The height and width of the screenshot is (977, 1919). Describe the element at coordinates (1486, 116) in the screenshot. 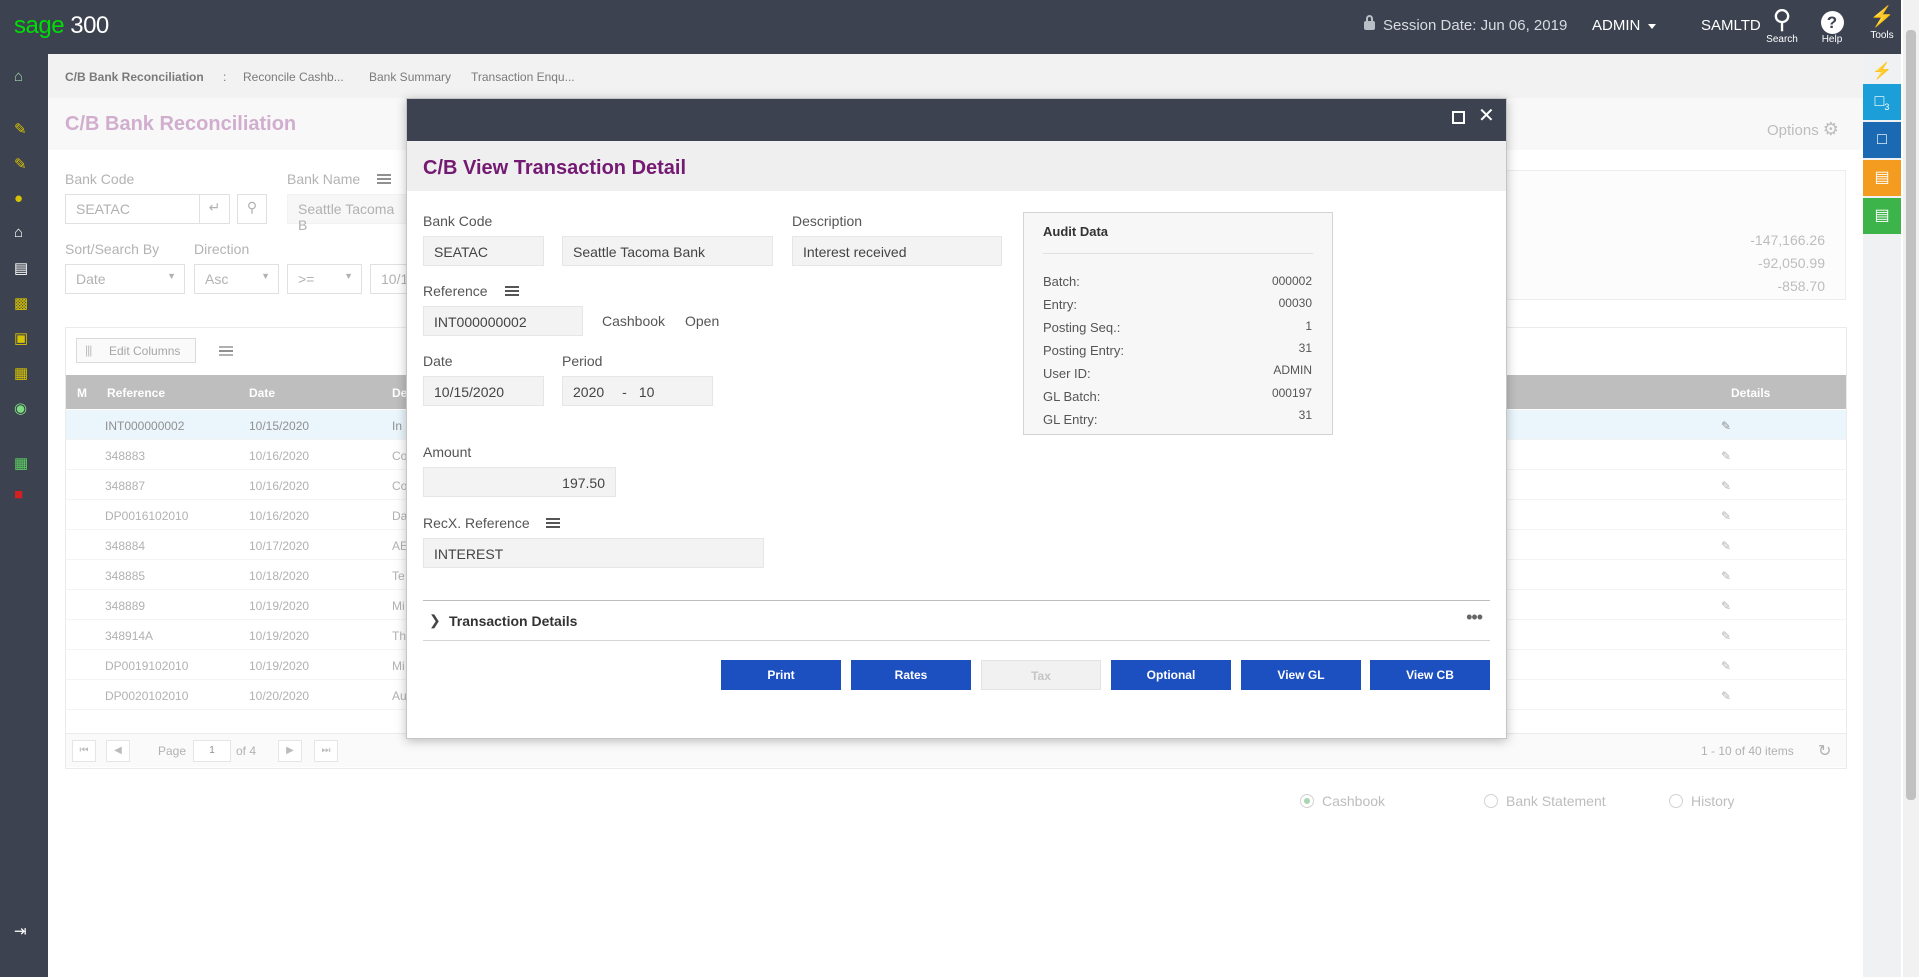

I see `close-icon: ✕` at that location.